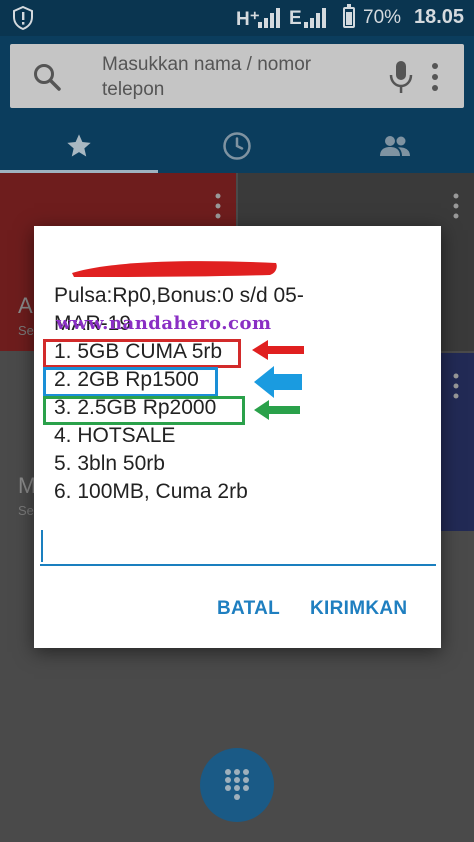  Describe the element at coordinates (142, 353) in the screenshot. I see `highlight-box-red` at that location.